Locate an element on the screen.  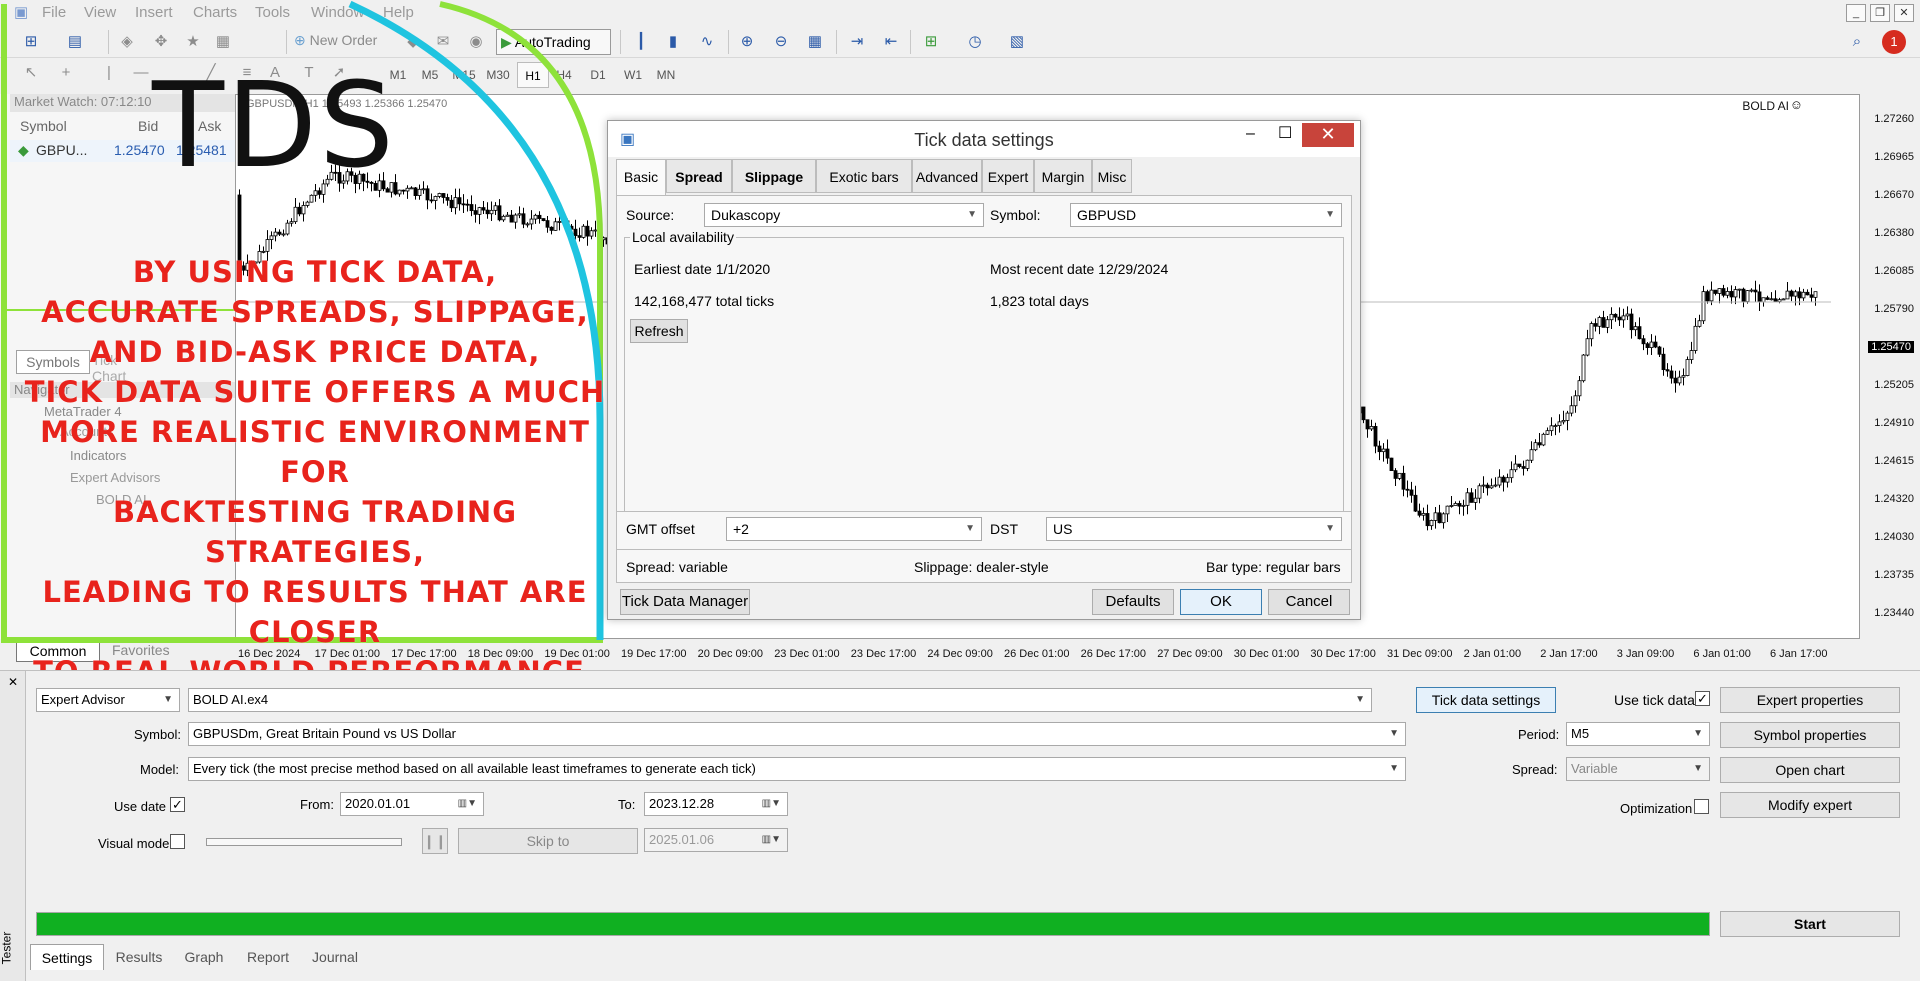
gmt-label: GMT offset is located at coordinates (660, 529).